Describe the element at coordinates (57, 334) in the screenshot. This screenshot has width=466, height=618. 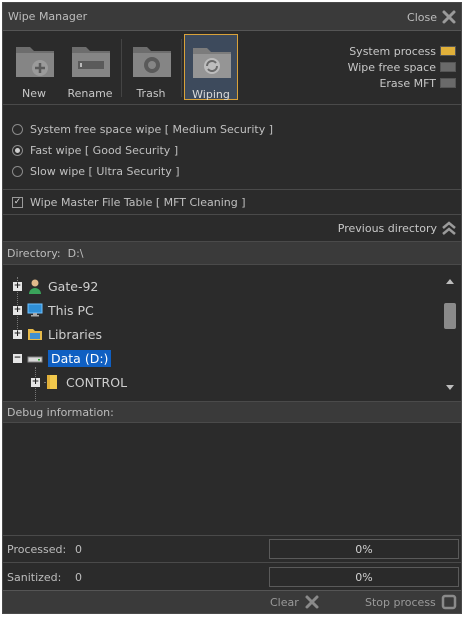
I see `tree-item-libraries: + Libraries` at that location.